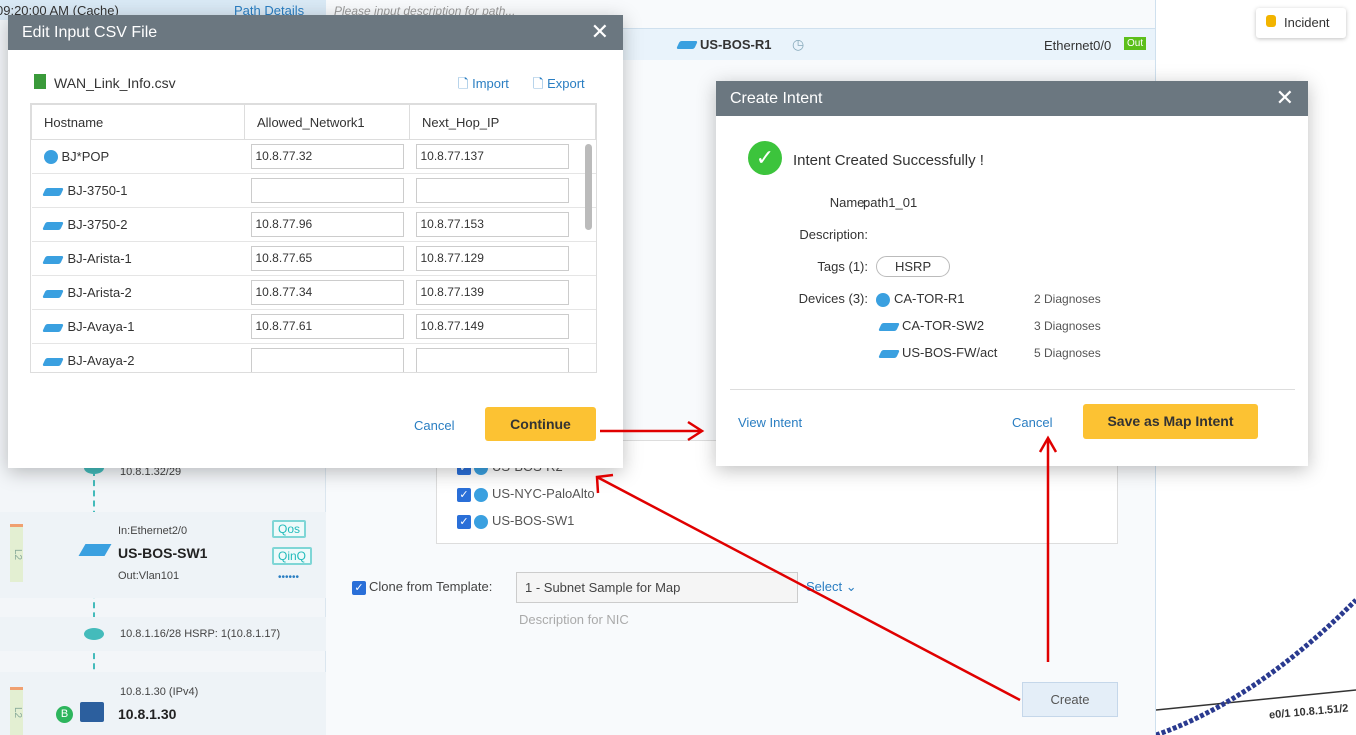  I want to click on next-hop-input: 10.8.77.137, so click(492, 156).